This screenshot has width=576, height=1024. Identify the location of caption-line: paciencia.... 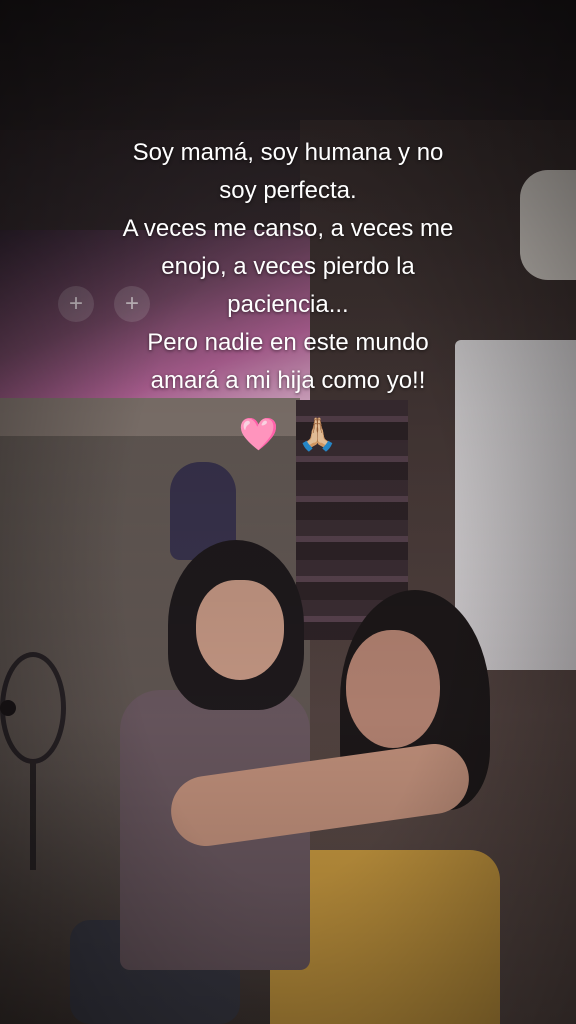
(288, 304).